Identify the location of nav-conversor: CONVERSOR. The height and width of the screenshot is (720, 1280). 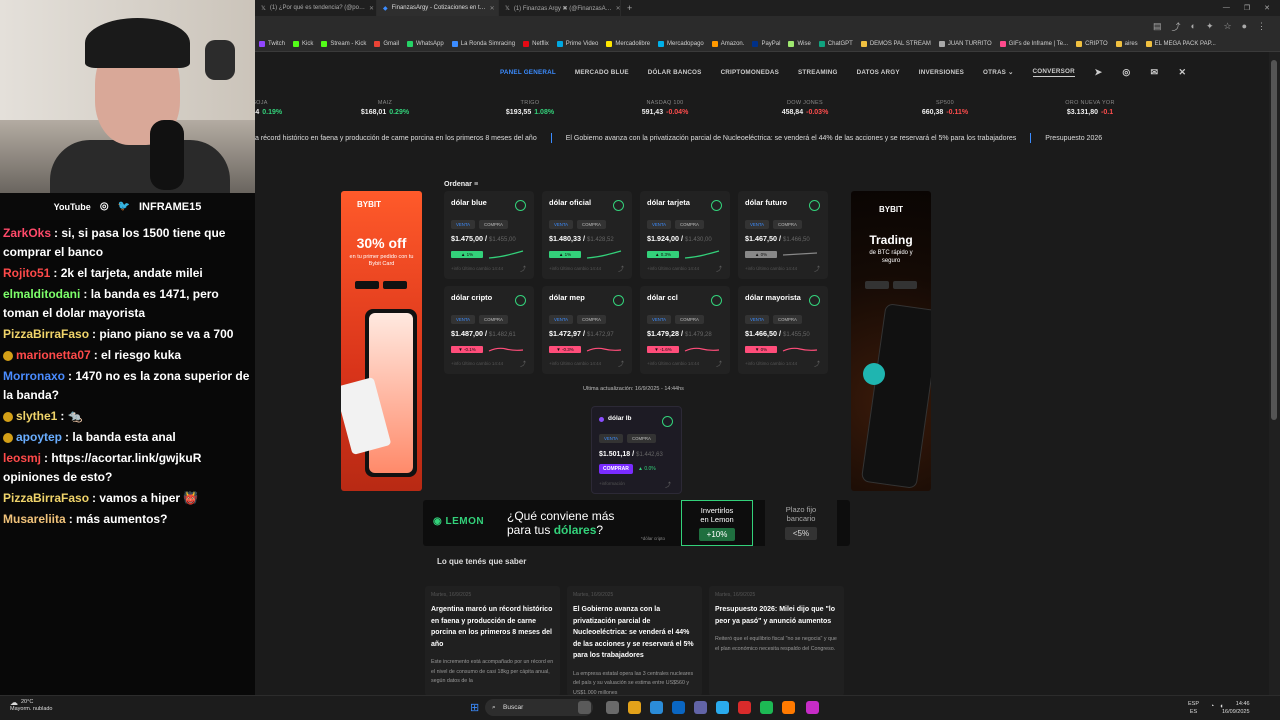
(1053, 72).